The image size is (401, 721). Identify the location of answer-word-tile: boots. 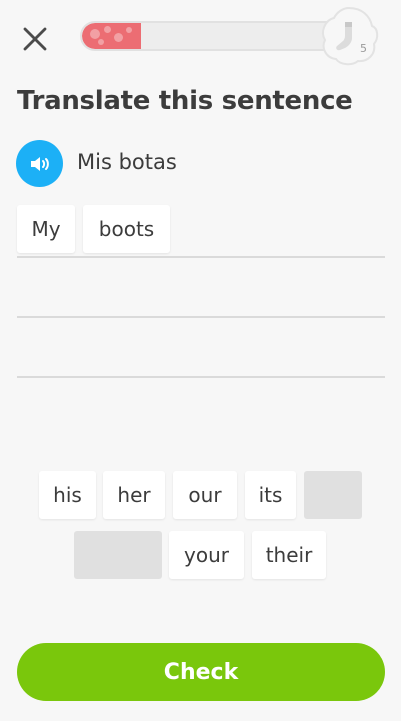
(126, 229).